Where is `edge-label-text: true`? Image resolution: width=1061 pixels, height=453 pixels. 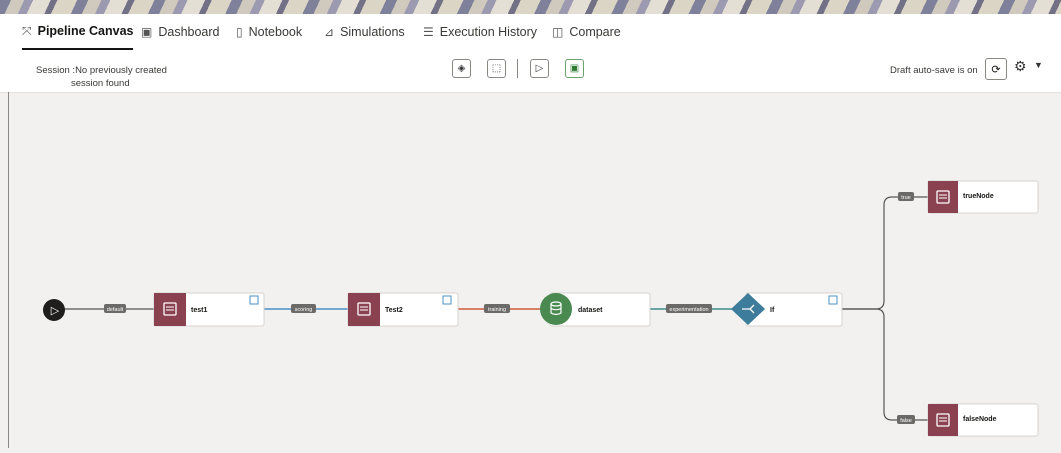 edge-label-text: true is located at coordinates (905, 198).